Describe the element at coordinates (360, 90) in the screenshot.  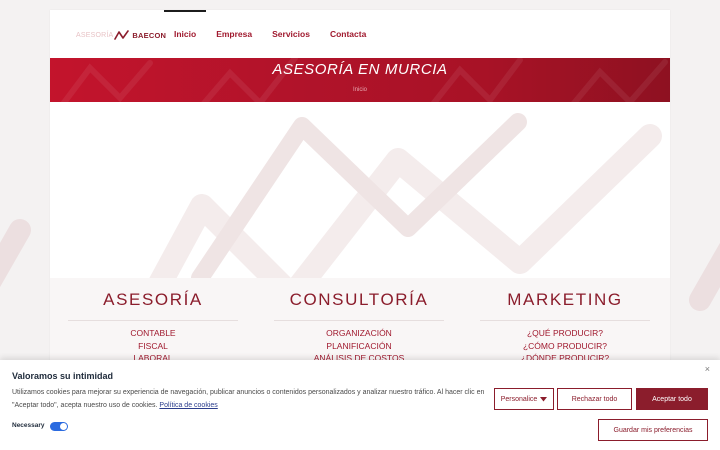
I see `breadcrumb: Inicio` at that location.